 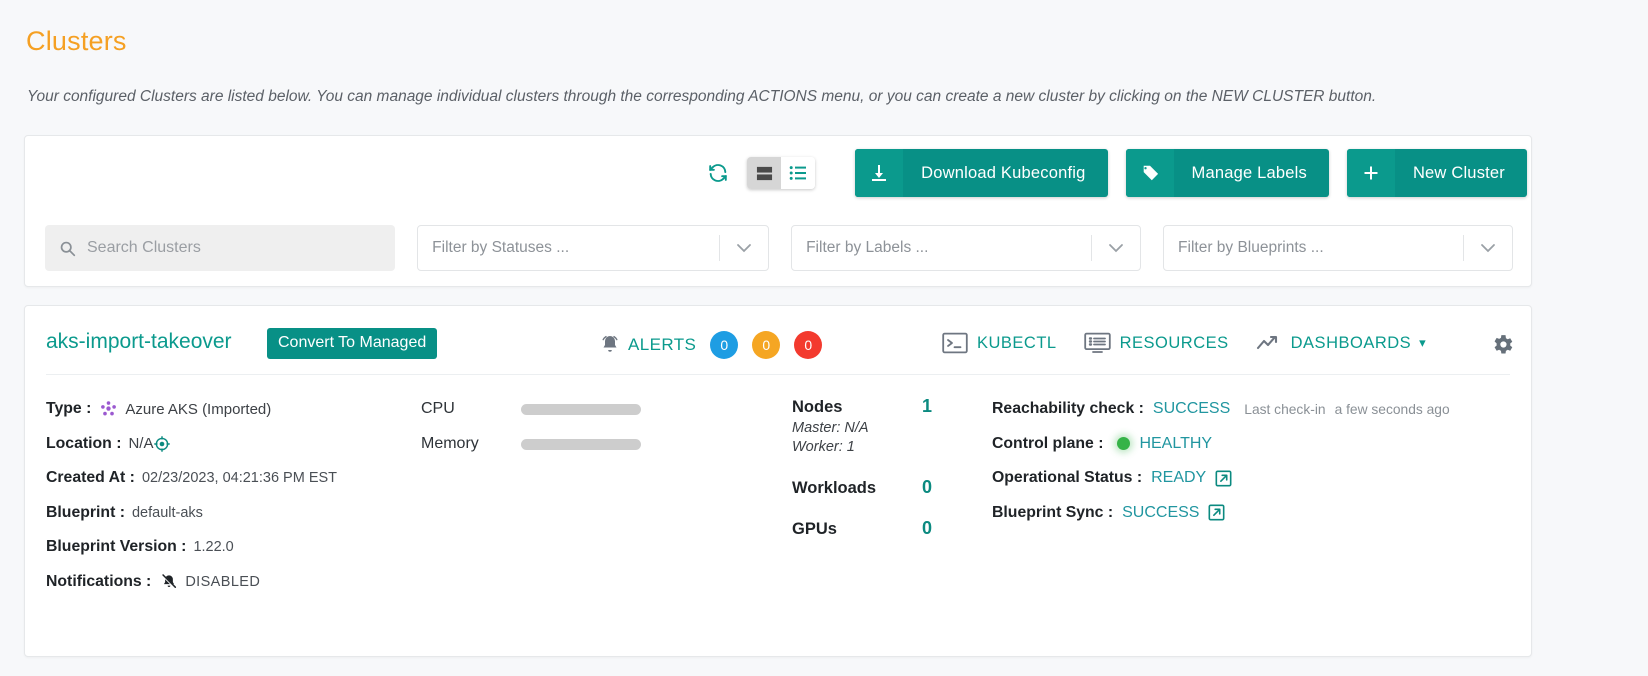 What do you see at coordinates (1179, 477) in the screenshot?
I see `status-value: READY` at bounding box center [1179, 477].